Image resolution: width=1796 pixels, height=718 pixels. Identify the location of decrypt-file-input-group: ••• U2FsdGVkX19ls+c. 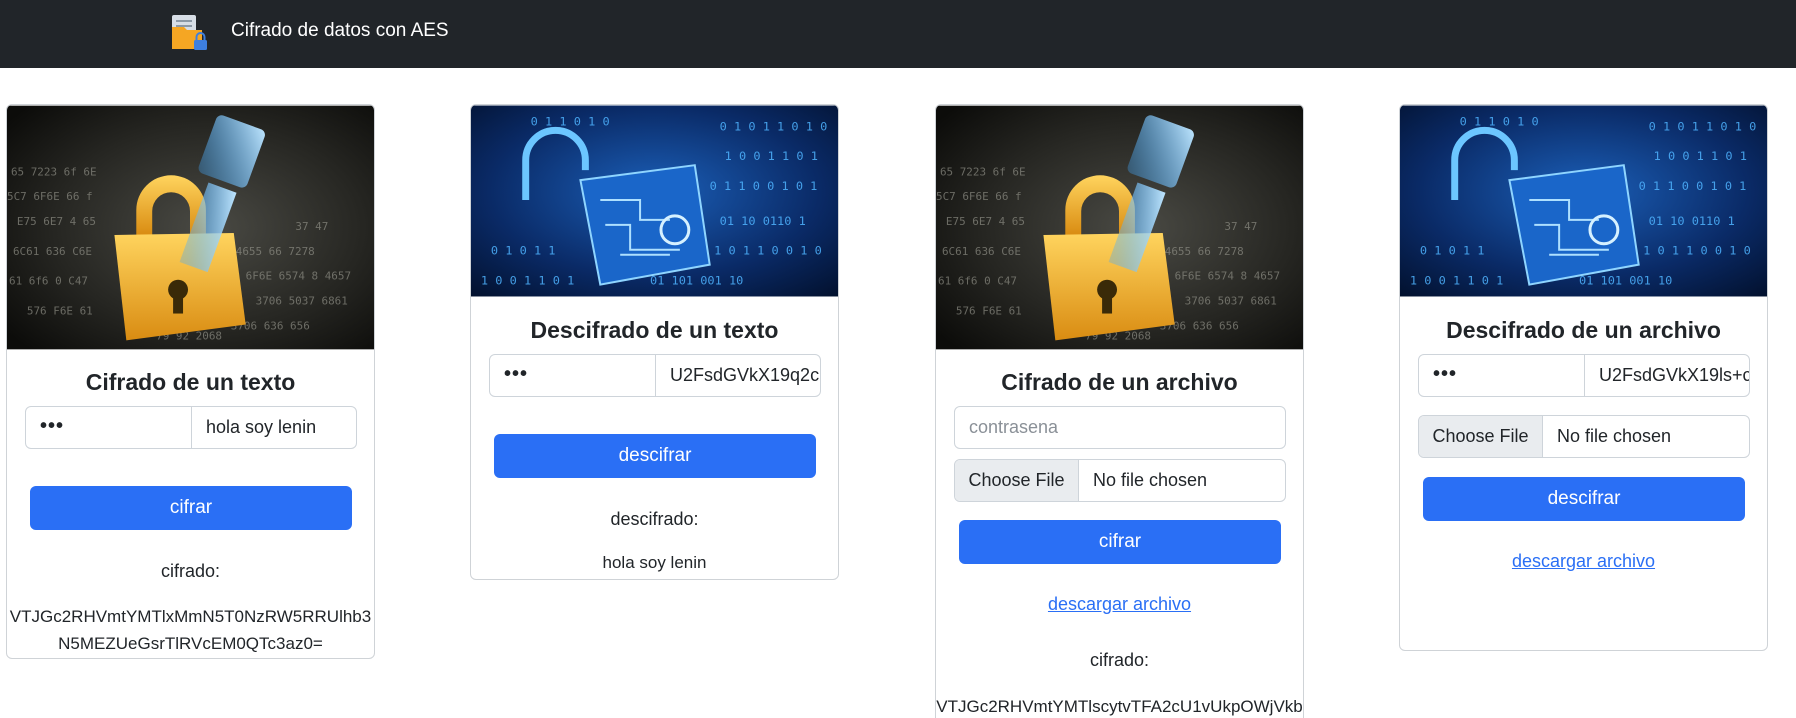
(1584, 375).